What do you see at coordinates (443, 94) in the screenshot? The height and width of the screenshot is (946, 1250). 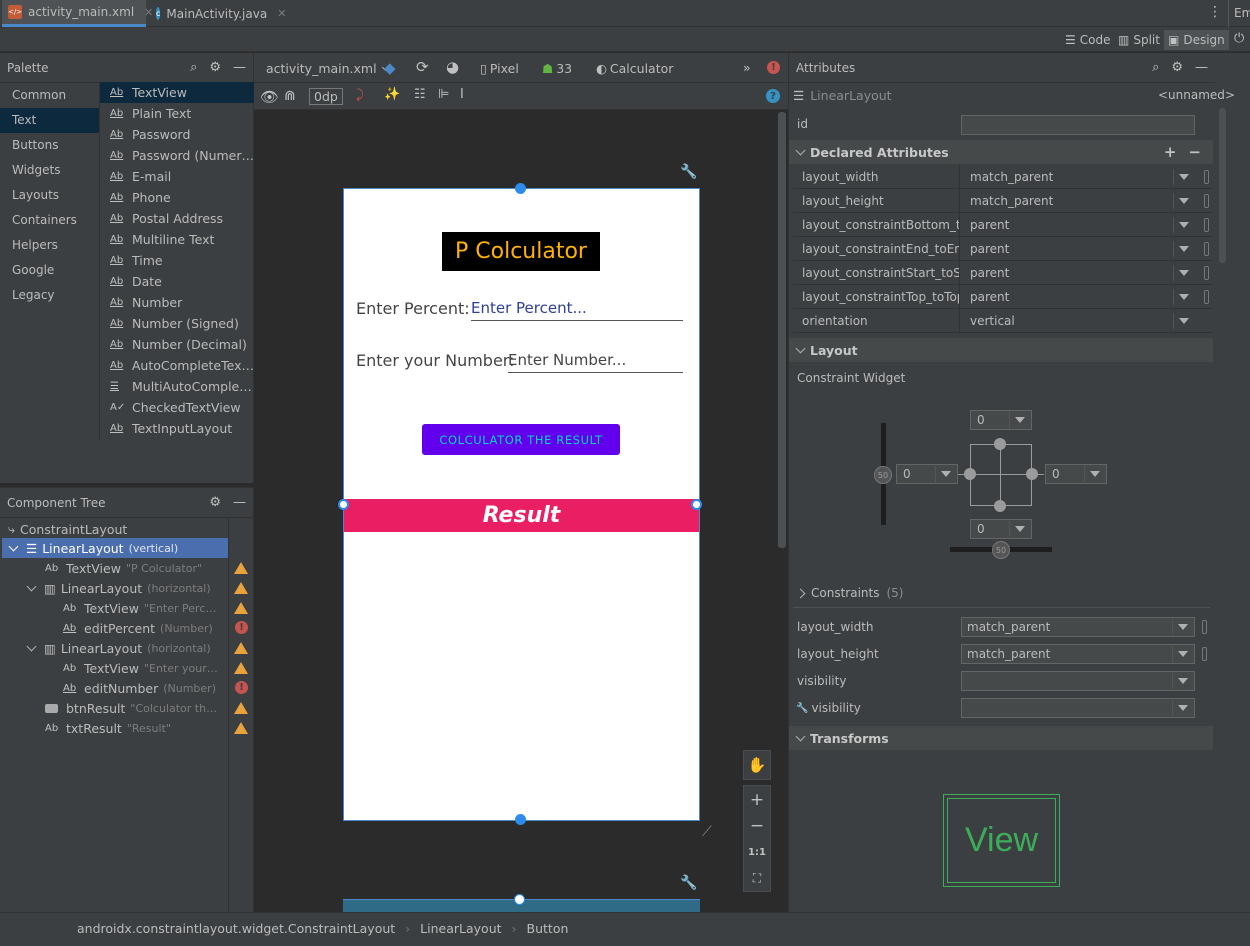 I see `align-icon: ⊫` at bounding box center [443, 94].